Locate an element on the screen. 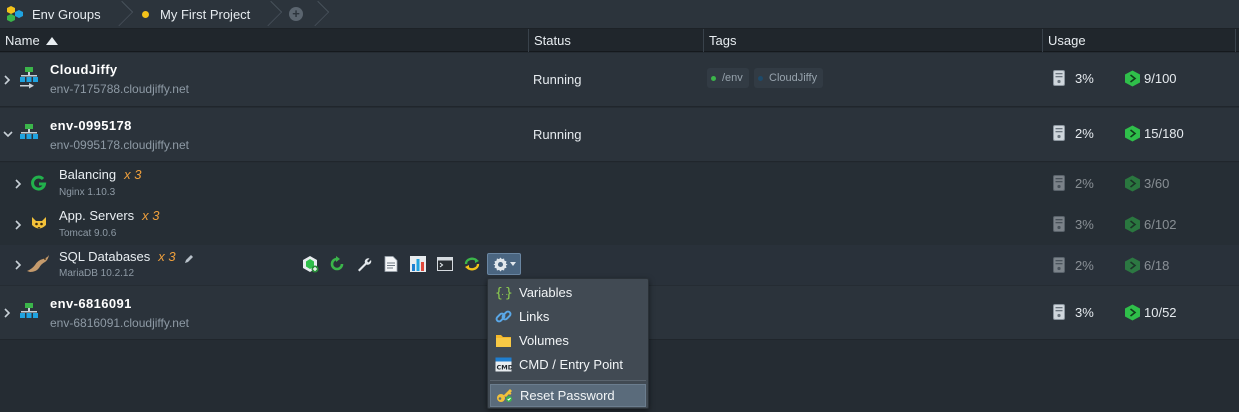  restart-button is located at coordinates (337, 264).